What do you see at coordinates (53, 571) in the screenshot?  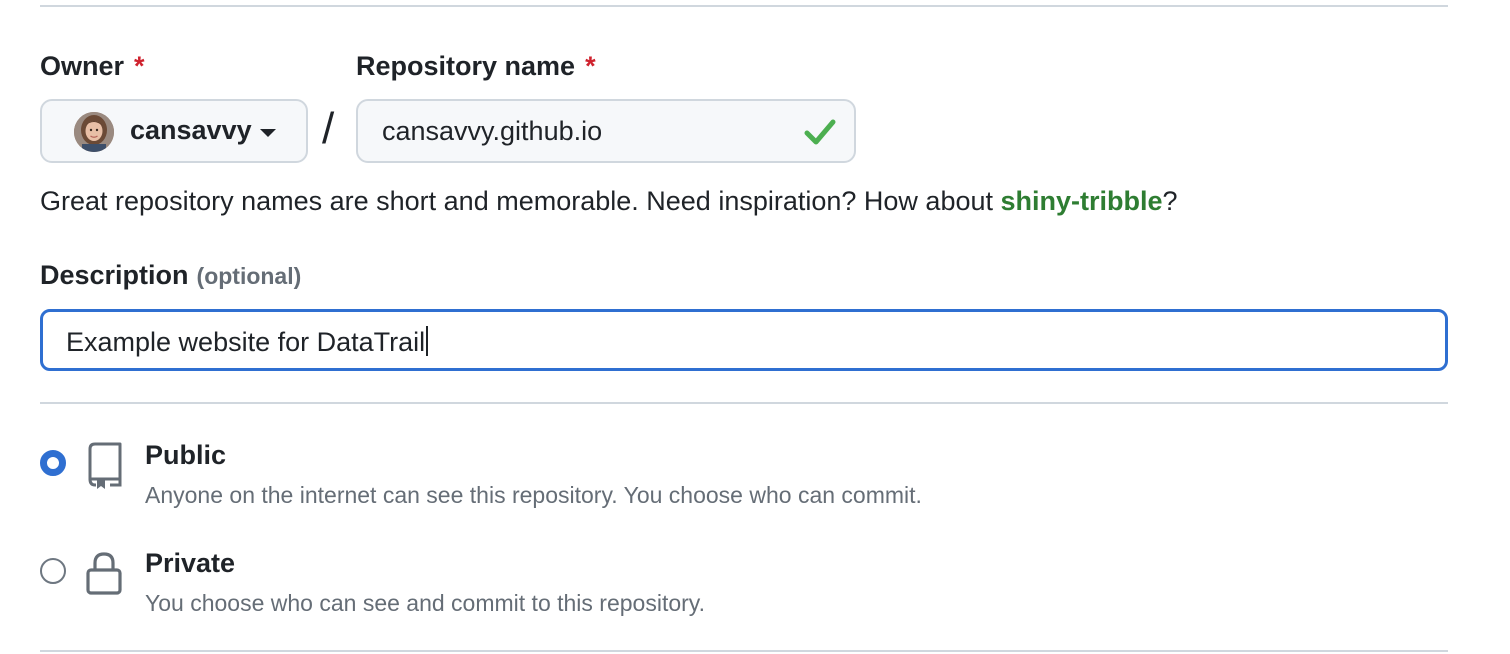 I see `private-radio` at bounding box center [53, 571].